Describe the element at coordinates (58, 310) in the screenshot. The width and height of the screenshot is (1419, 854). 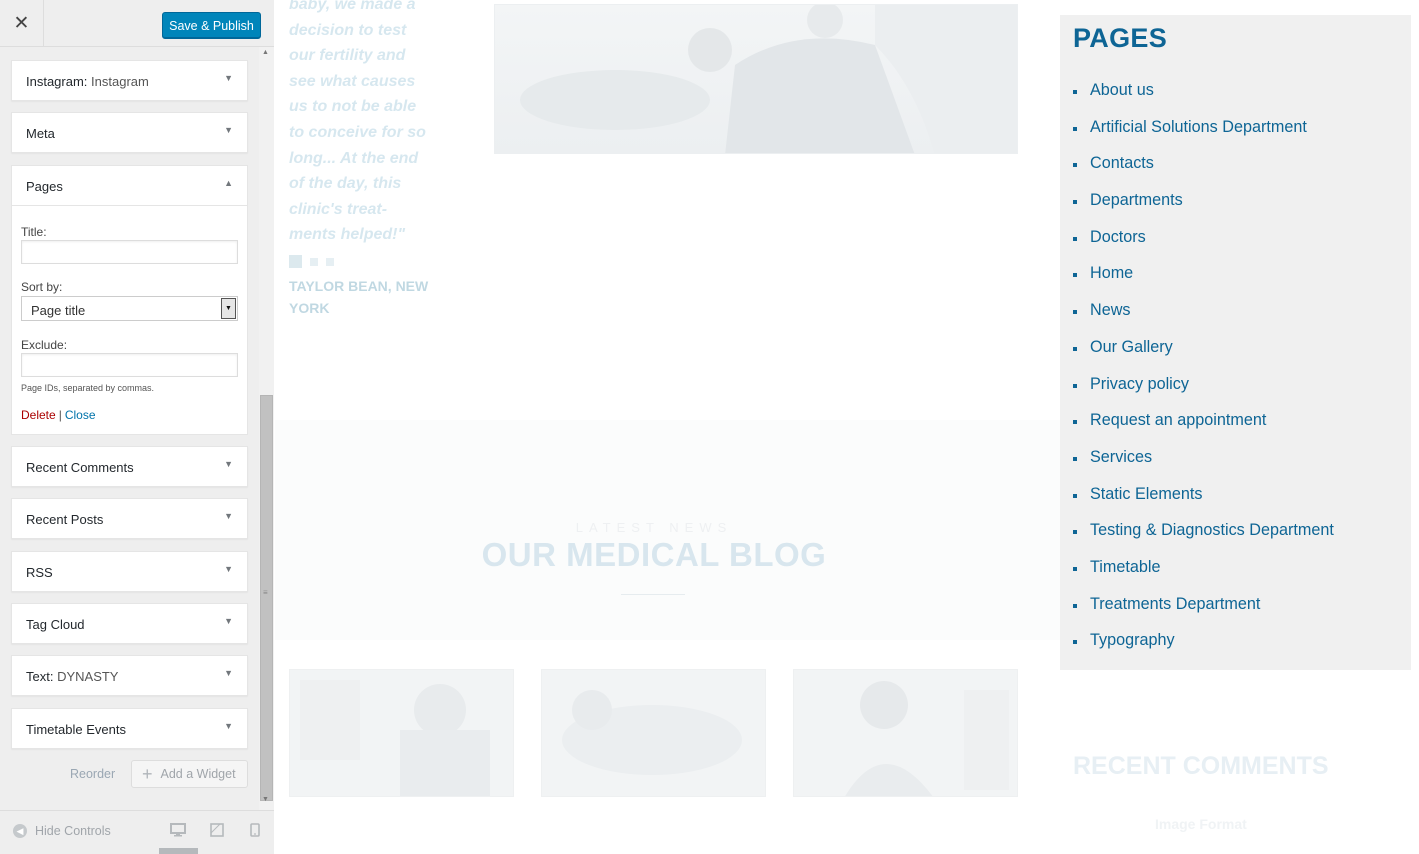
I see `sortby-value: Page title` at that location.